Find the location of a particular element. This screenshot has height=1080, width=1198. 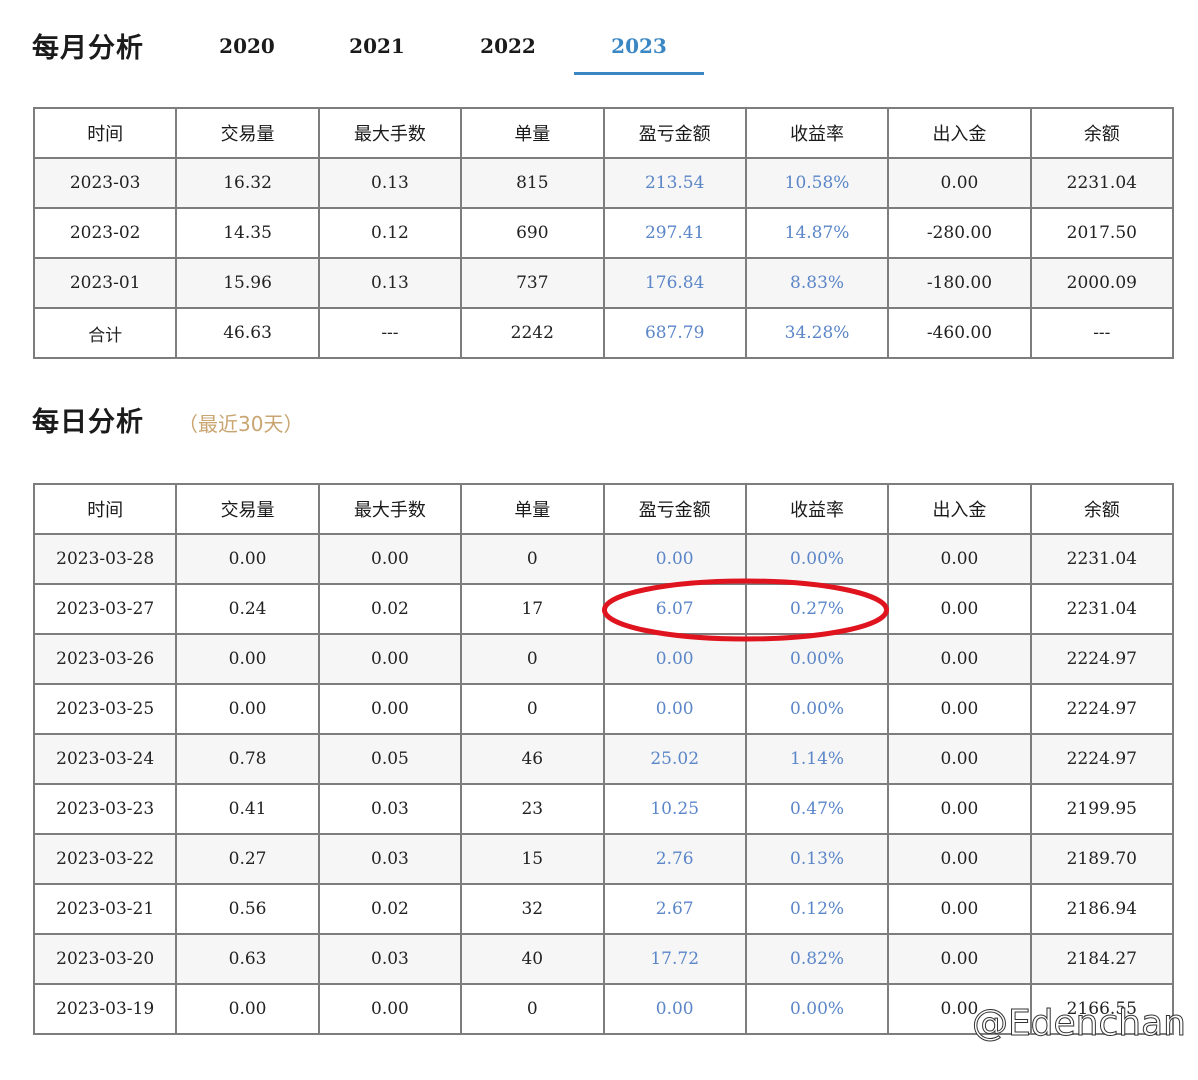

daily-analysis-title: 每日分析 is located at coordinates (88, 422).